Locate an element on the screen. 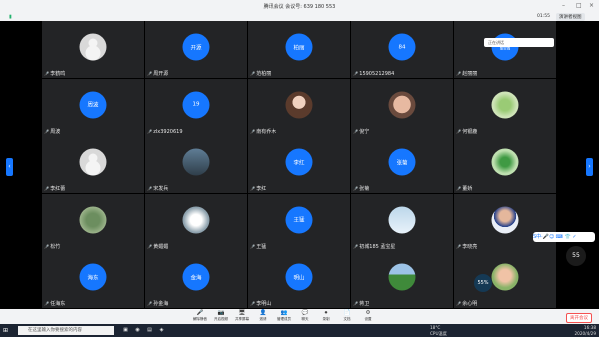 The width and height of the screenshot is (599, 337). participant-name: 董娇 is located at coordinates (467, 189).